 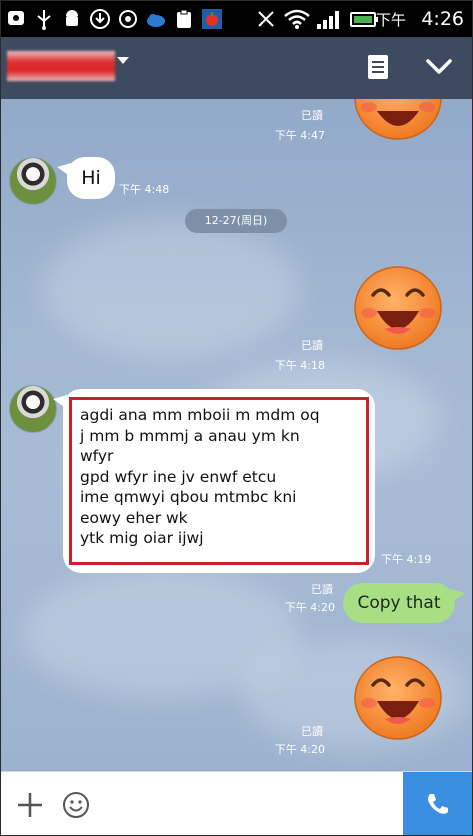 I want to click on chat-title-redacted, so click(x=61, y=66).